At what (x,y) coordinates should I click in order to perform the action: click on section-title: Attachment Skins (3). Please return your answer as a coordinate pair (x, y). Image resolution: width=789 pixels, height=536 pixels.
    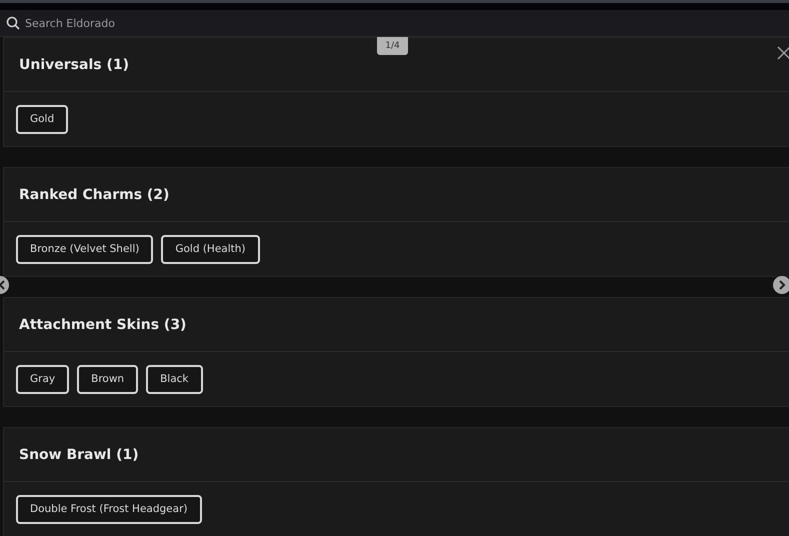
    Looking at the image, I should click on (102, 324).